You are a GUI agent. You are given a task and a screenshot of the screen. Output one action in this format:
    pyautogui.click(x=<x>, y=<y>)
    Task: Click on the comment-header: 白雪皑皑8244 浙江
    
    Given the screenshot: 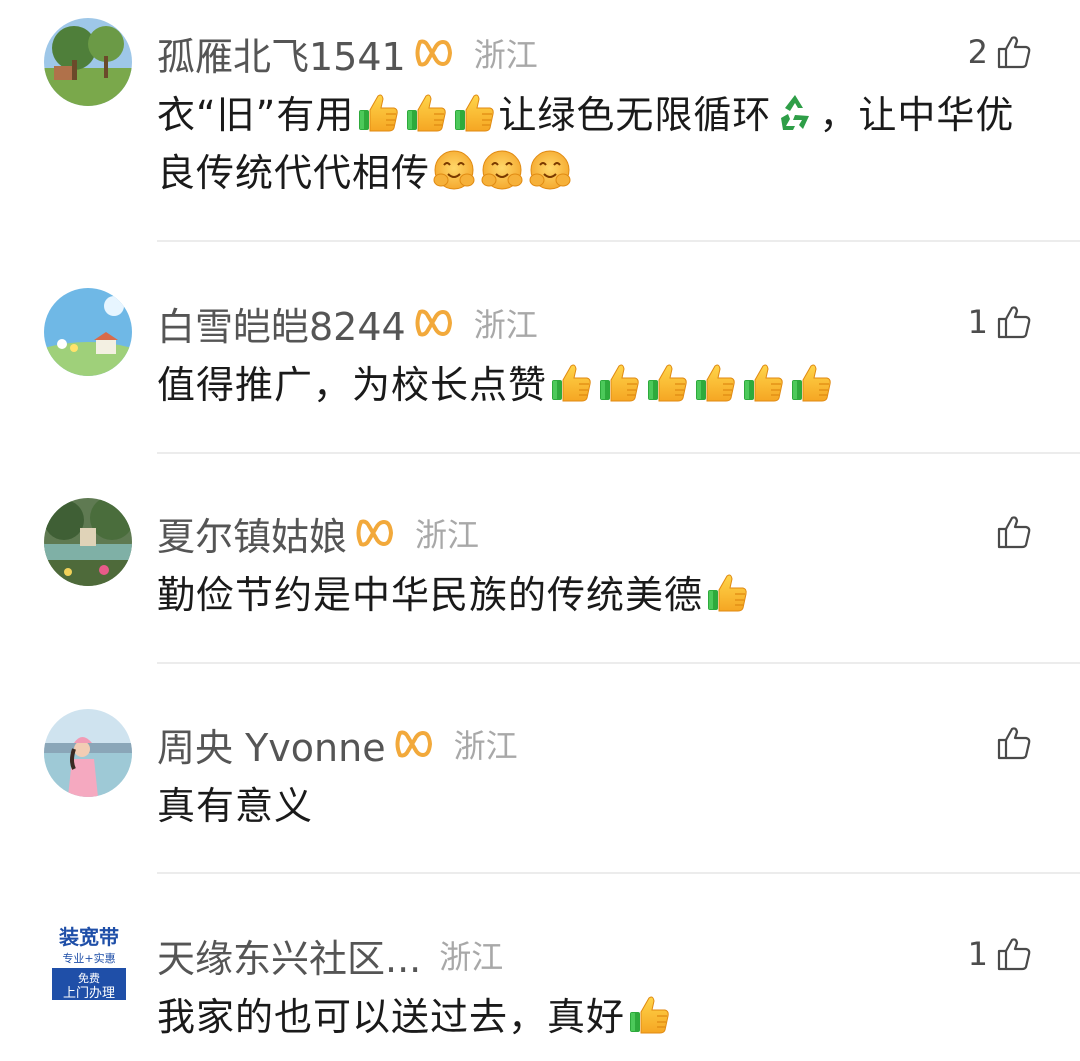 What is the action you would take?
    pyautogui.click(x=347, y=323)
    